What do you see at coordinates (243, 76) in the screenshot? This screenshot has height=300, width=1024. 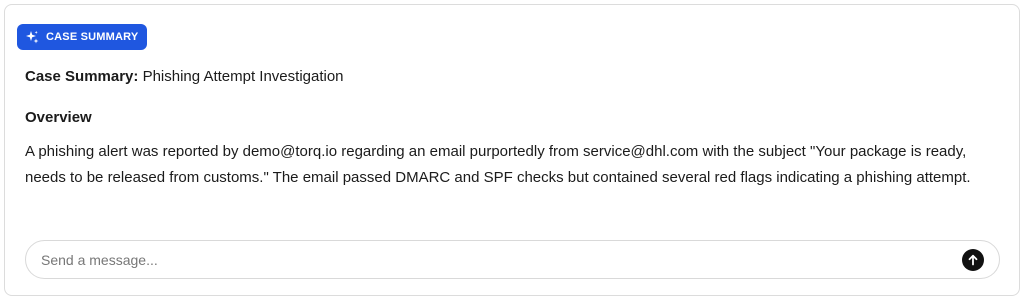 I see `case-summary-value: Phishing Attempt Investigation` at bounding box center [243, 76].